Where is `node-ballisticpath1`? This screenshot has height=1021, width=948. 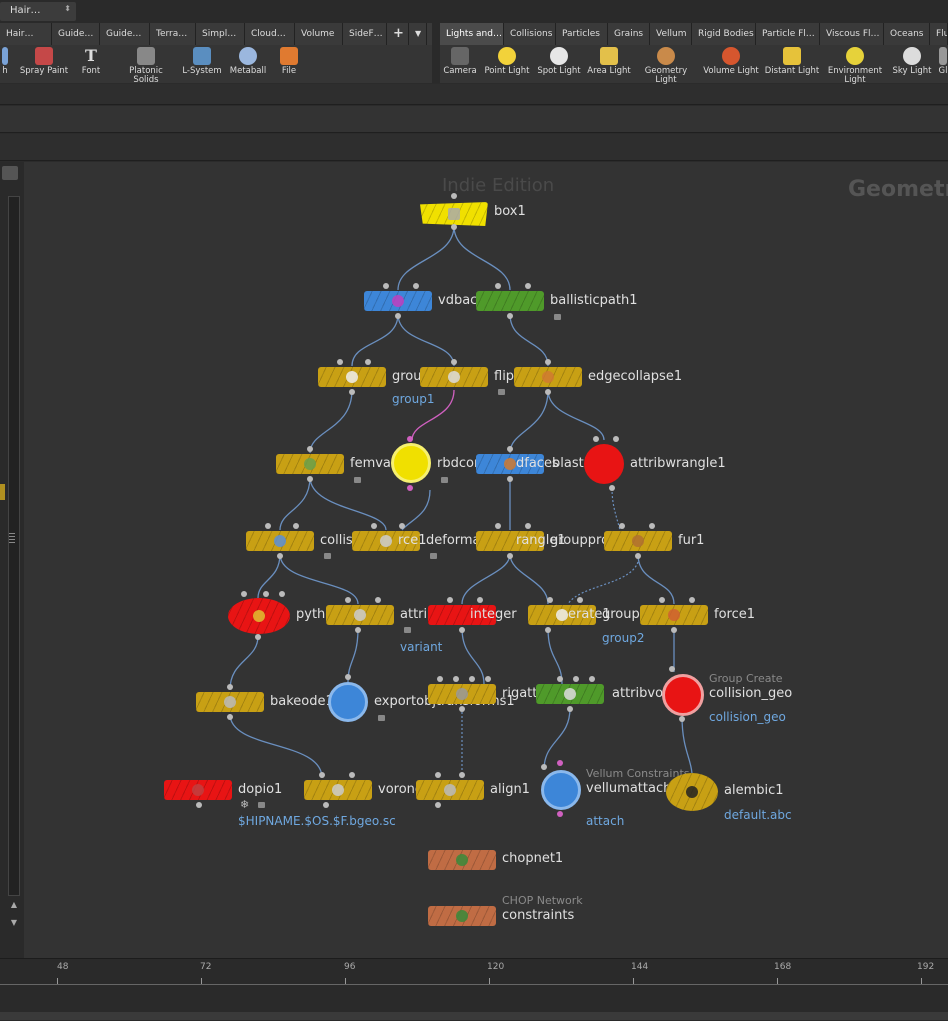
node-ballisticpath1 is located at coordinates (510, 301).